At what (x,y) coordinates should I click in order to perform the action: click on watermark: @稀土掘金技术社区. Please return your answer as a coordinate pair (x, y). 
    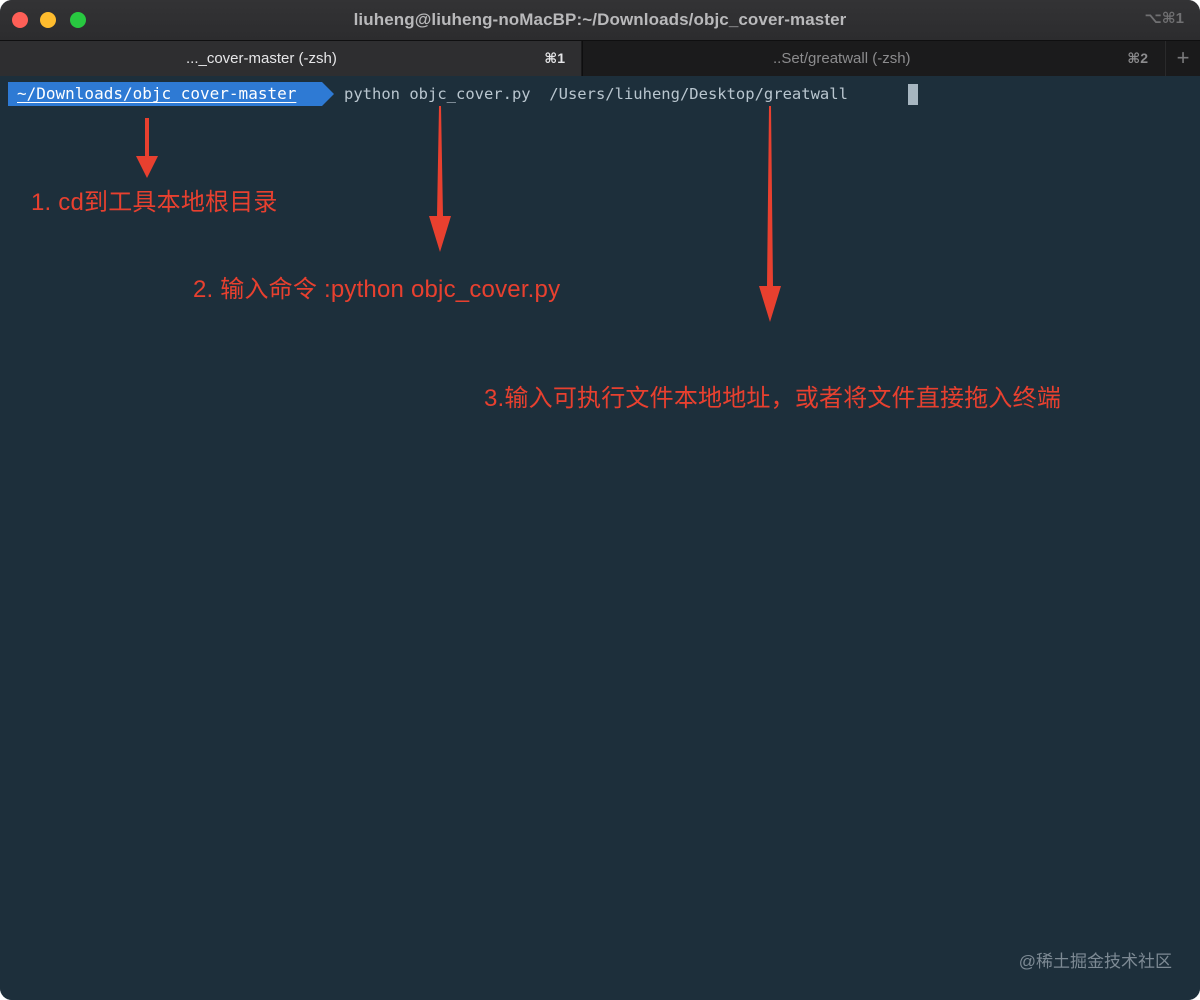
    Looking at the image, I should click on (1095, 961).